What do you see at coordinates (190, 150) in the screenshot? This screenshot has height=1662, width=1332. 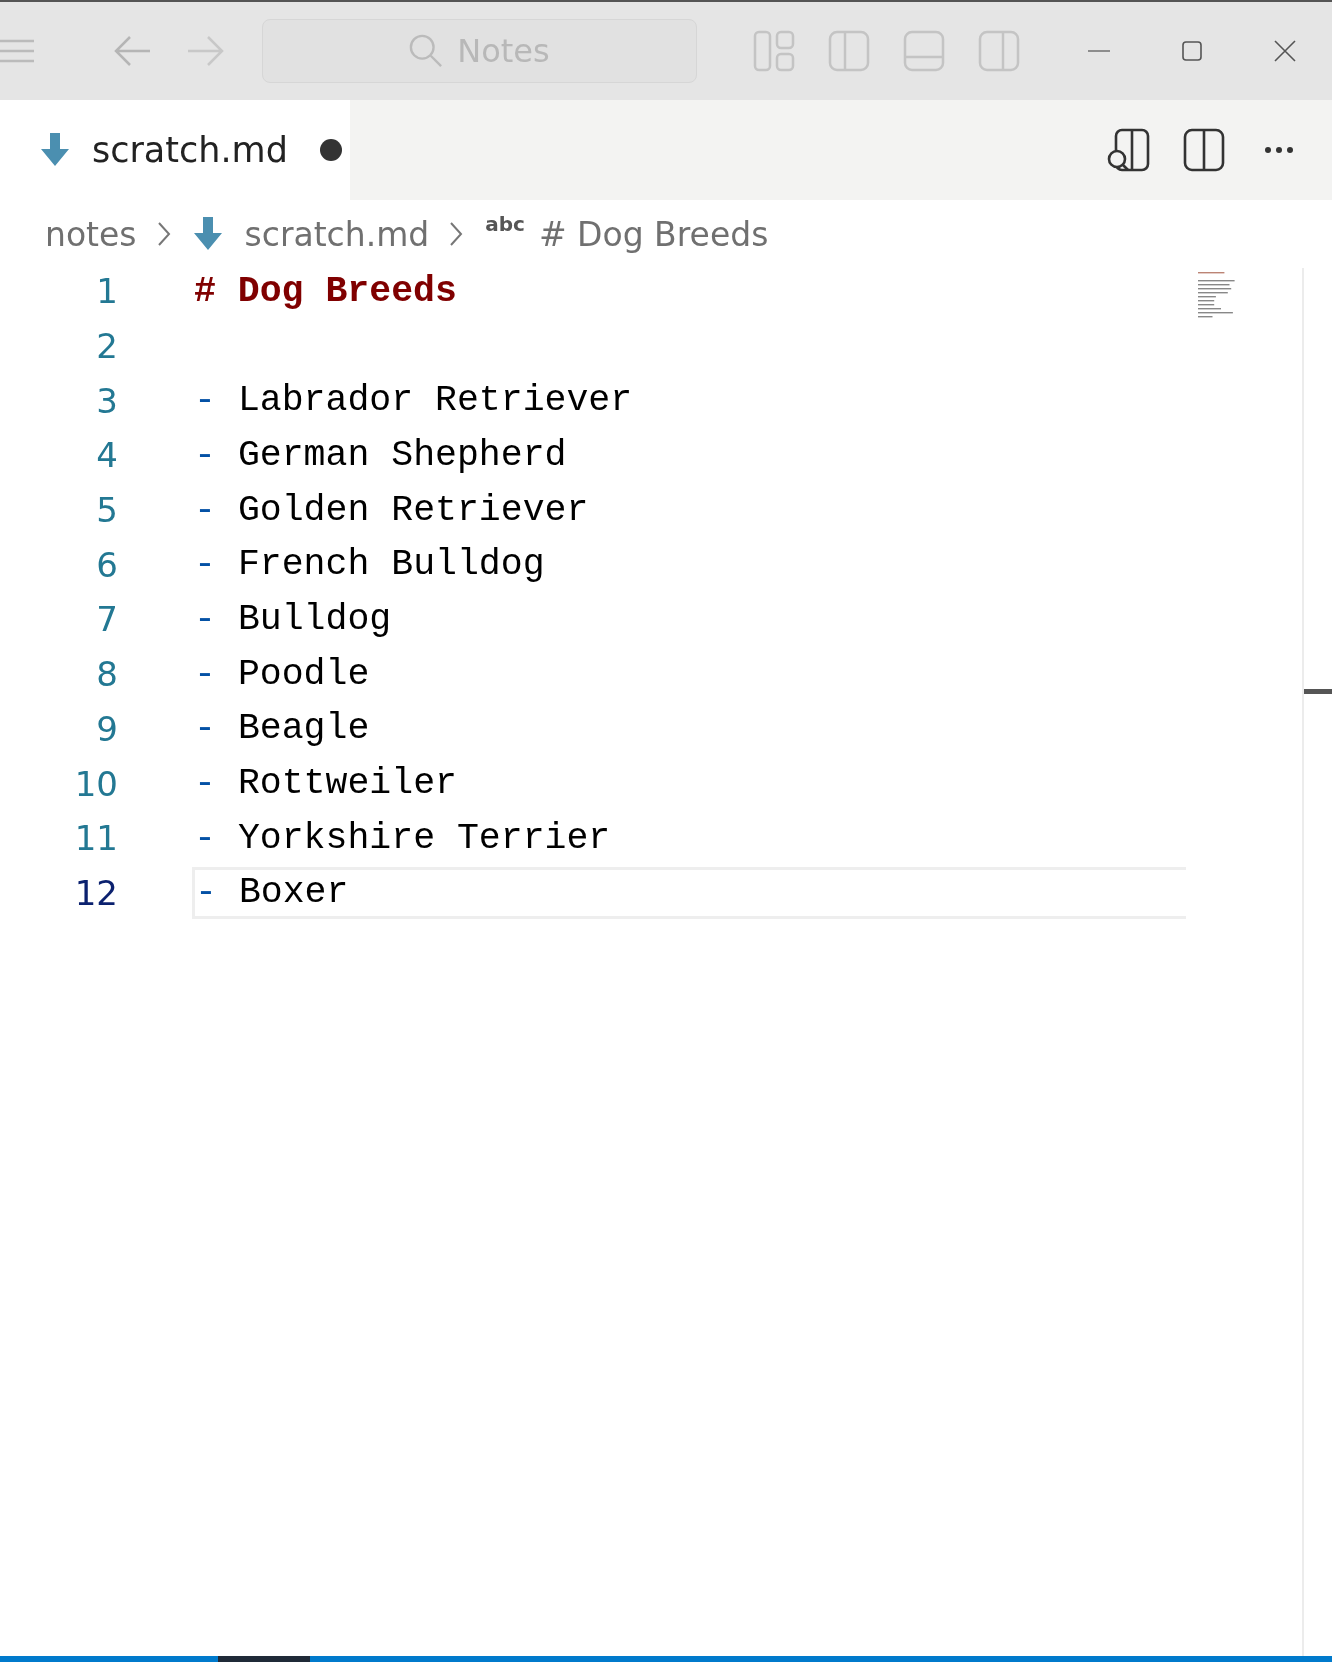 I see `tab-label: scratch.md` at bounding box center [190, 150].